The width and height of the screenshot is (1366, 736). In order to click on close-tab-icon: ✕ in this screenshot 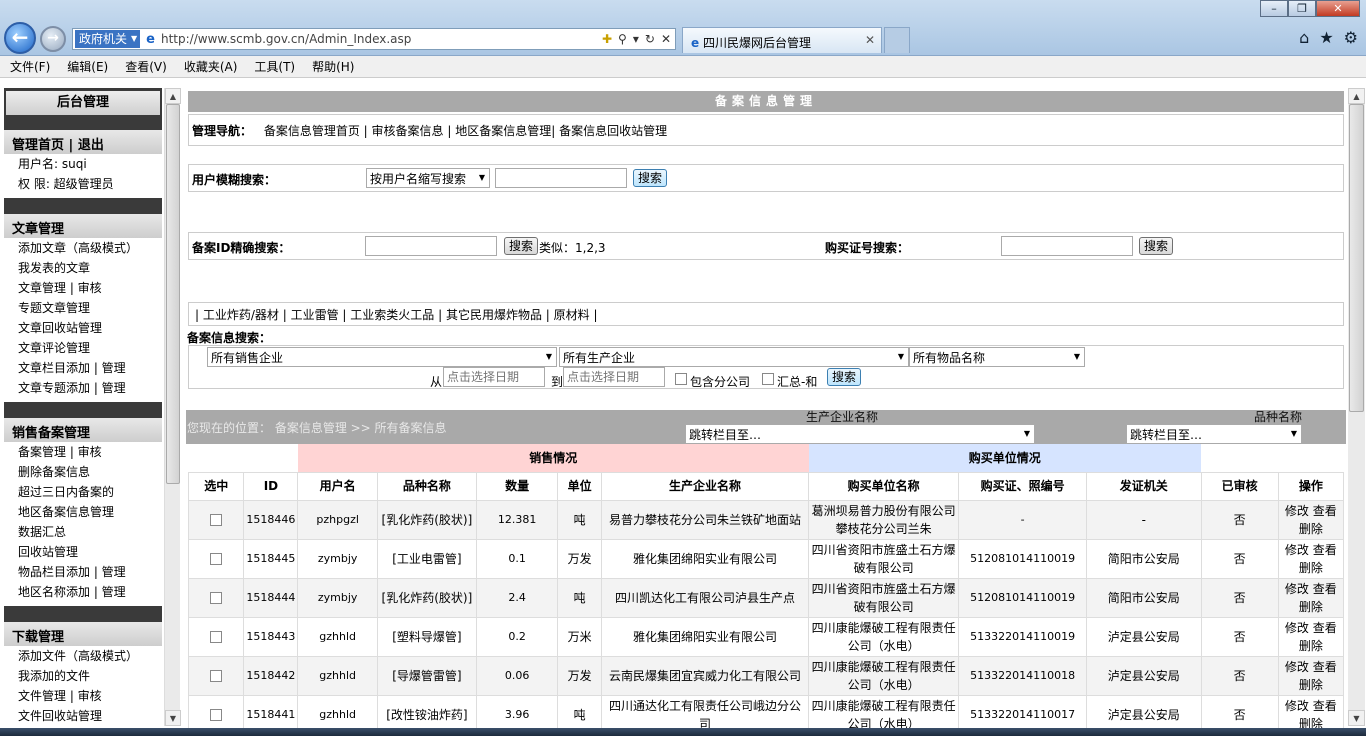, I will do `click(870, 40)`.